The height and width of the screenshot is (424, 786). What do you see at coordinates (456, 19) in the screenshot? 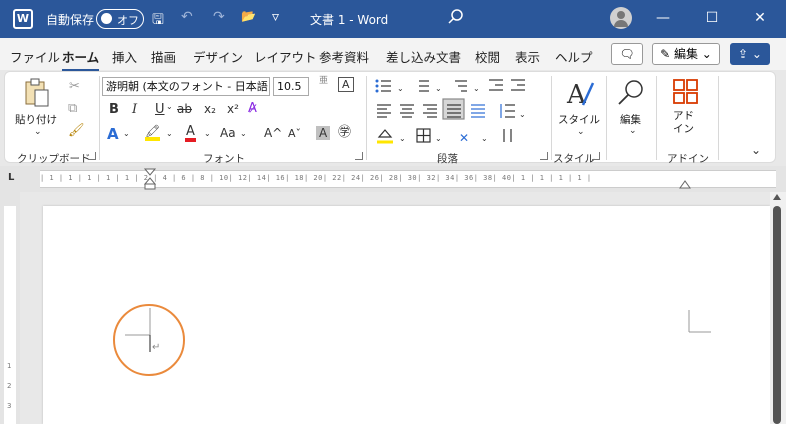
I see `search-icon` at bounding box center [456, 19].